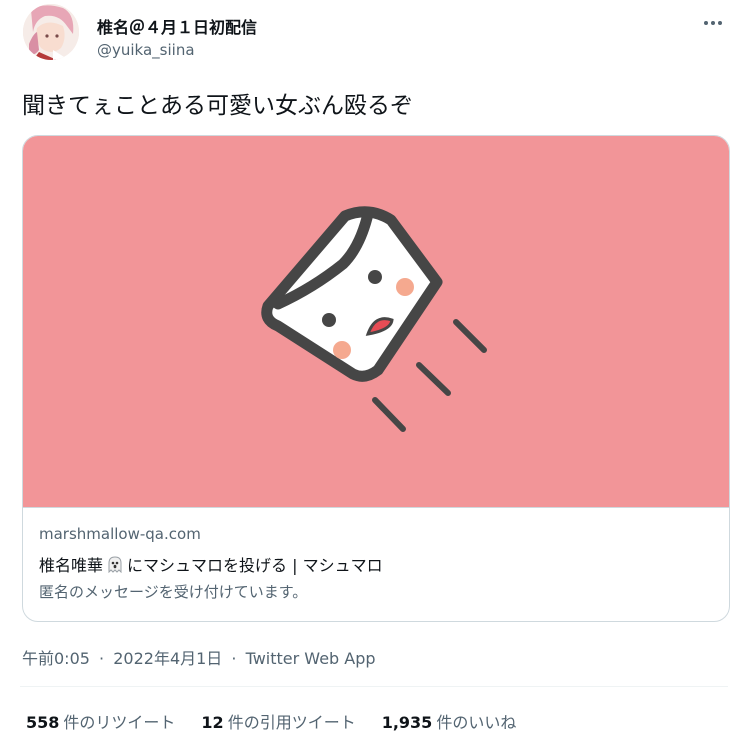 Image resolution: width=741 pixels, height=750 pixels. I want to click on quotes-stat: 12 件の引用ツイート, so click(278, 721).